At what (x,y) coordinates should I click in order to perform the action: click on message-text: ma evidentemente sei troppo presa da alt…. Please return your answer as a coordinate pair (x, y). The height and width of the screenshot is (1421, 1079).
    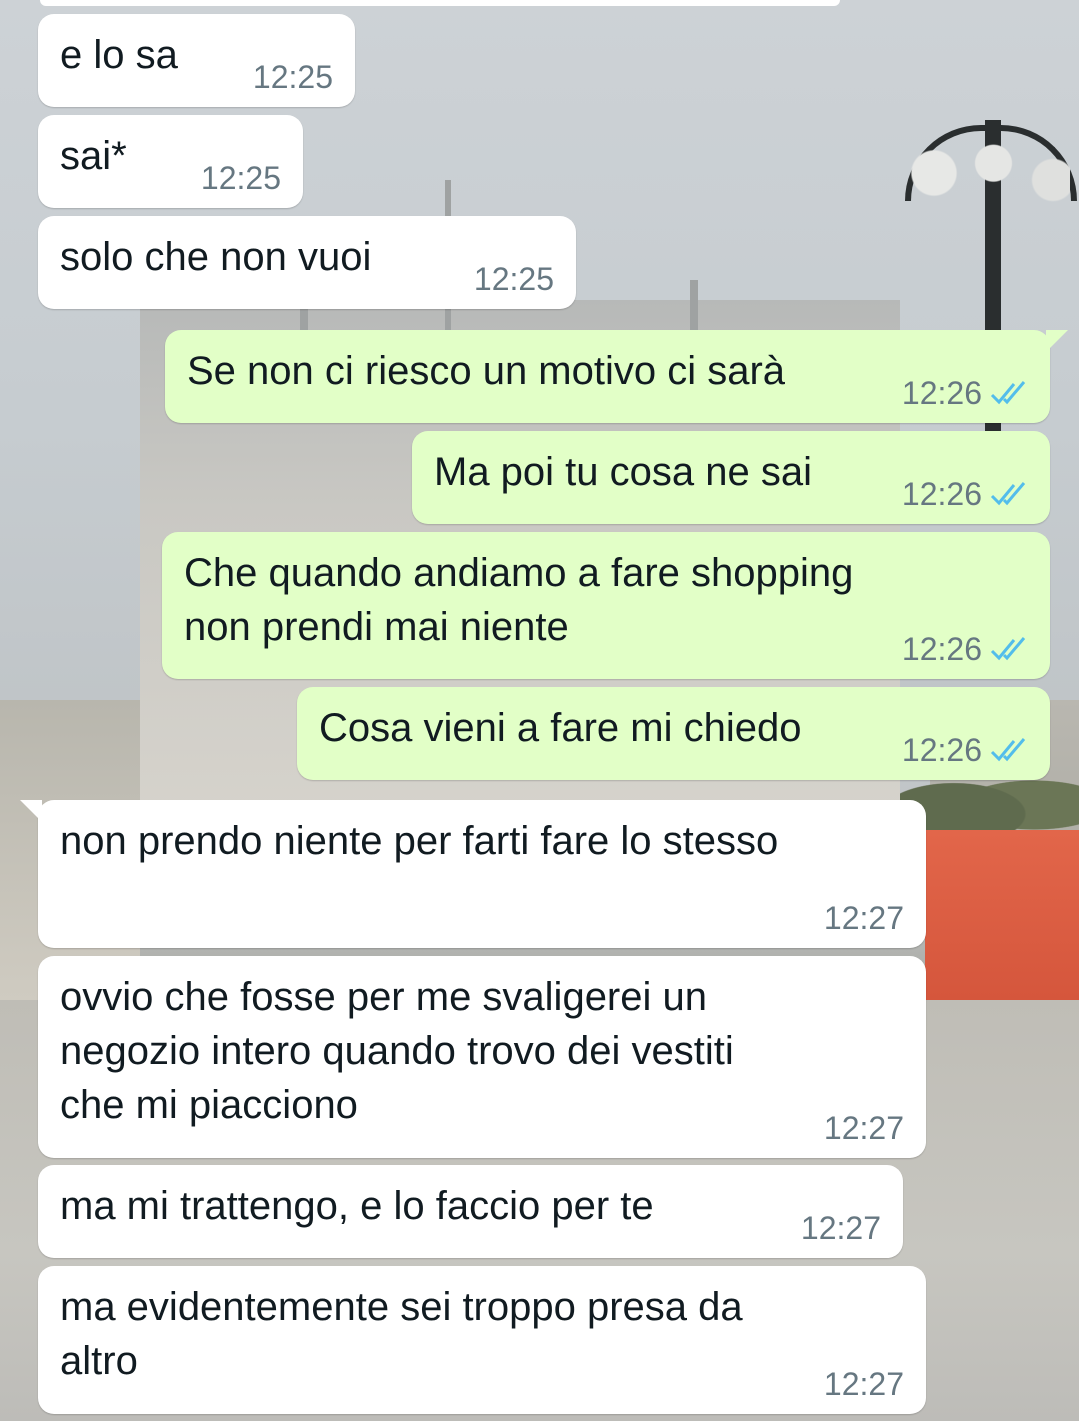
    Looking at the image, I should click on (401, 1334).